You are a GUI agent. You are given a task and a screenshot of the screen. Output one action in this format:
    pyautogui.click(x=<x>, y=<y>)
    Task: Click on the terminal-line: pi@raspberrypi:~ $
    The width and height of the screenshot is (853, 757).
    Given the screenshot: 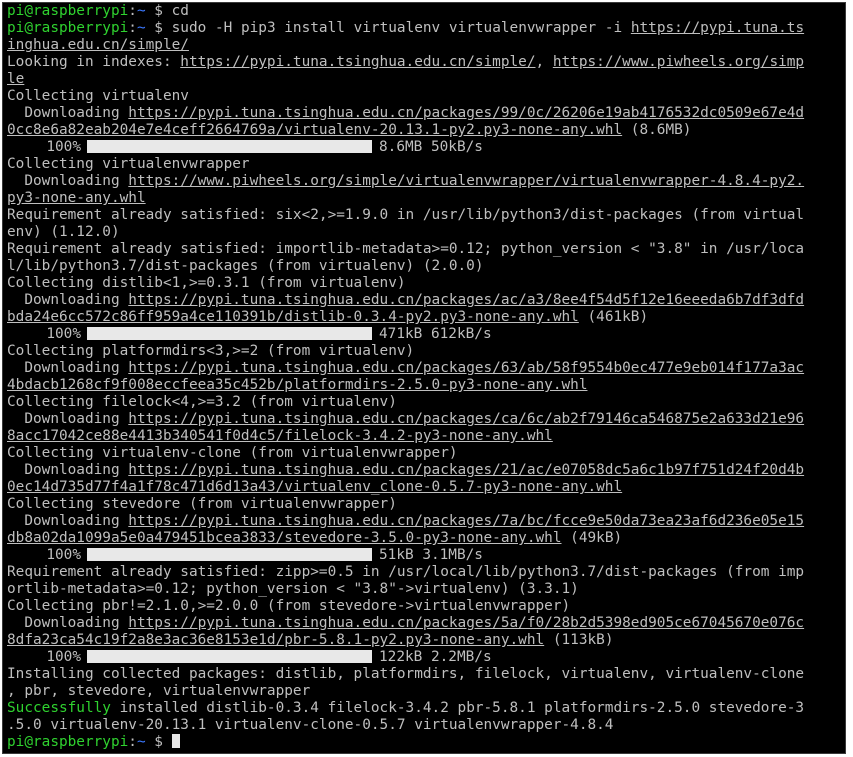 What is the action you would take?
    pyautogui.click(x=424, y=742)
    